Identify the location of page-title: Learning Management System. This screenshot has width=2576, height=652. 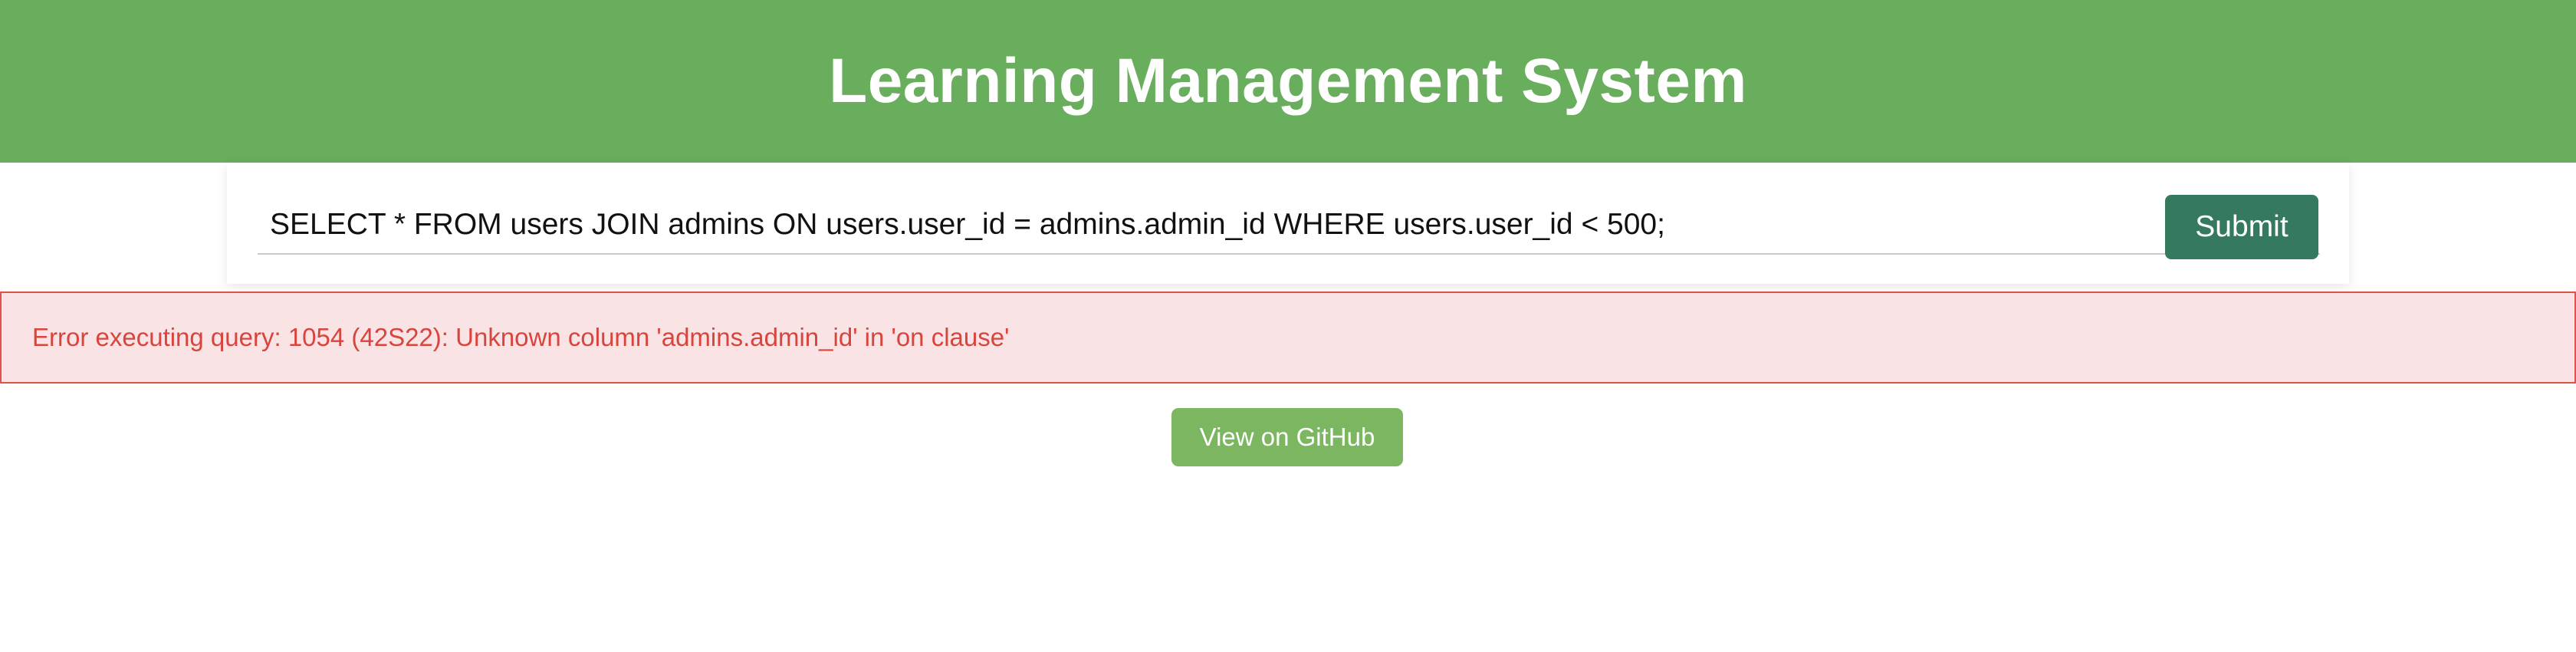
(1288, 81).